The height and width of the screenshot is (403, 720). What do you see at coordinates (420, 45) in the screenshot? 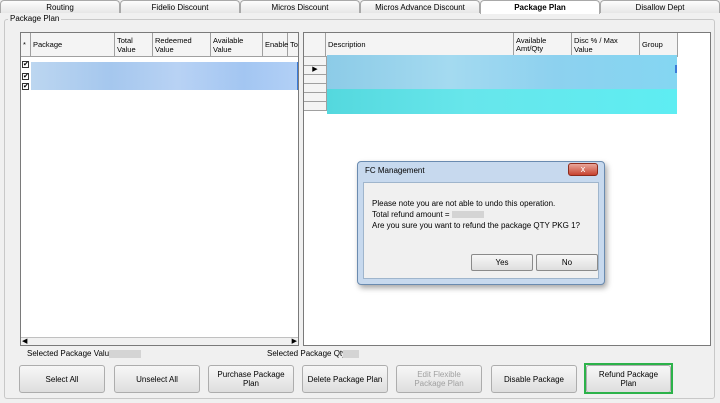
I see `column-header-description: Description` at bounding box center [420, 45].